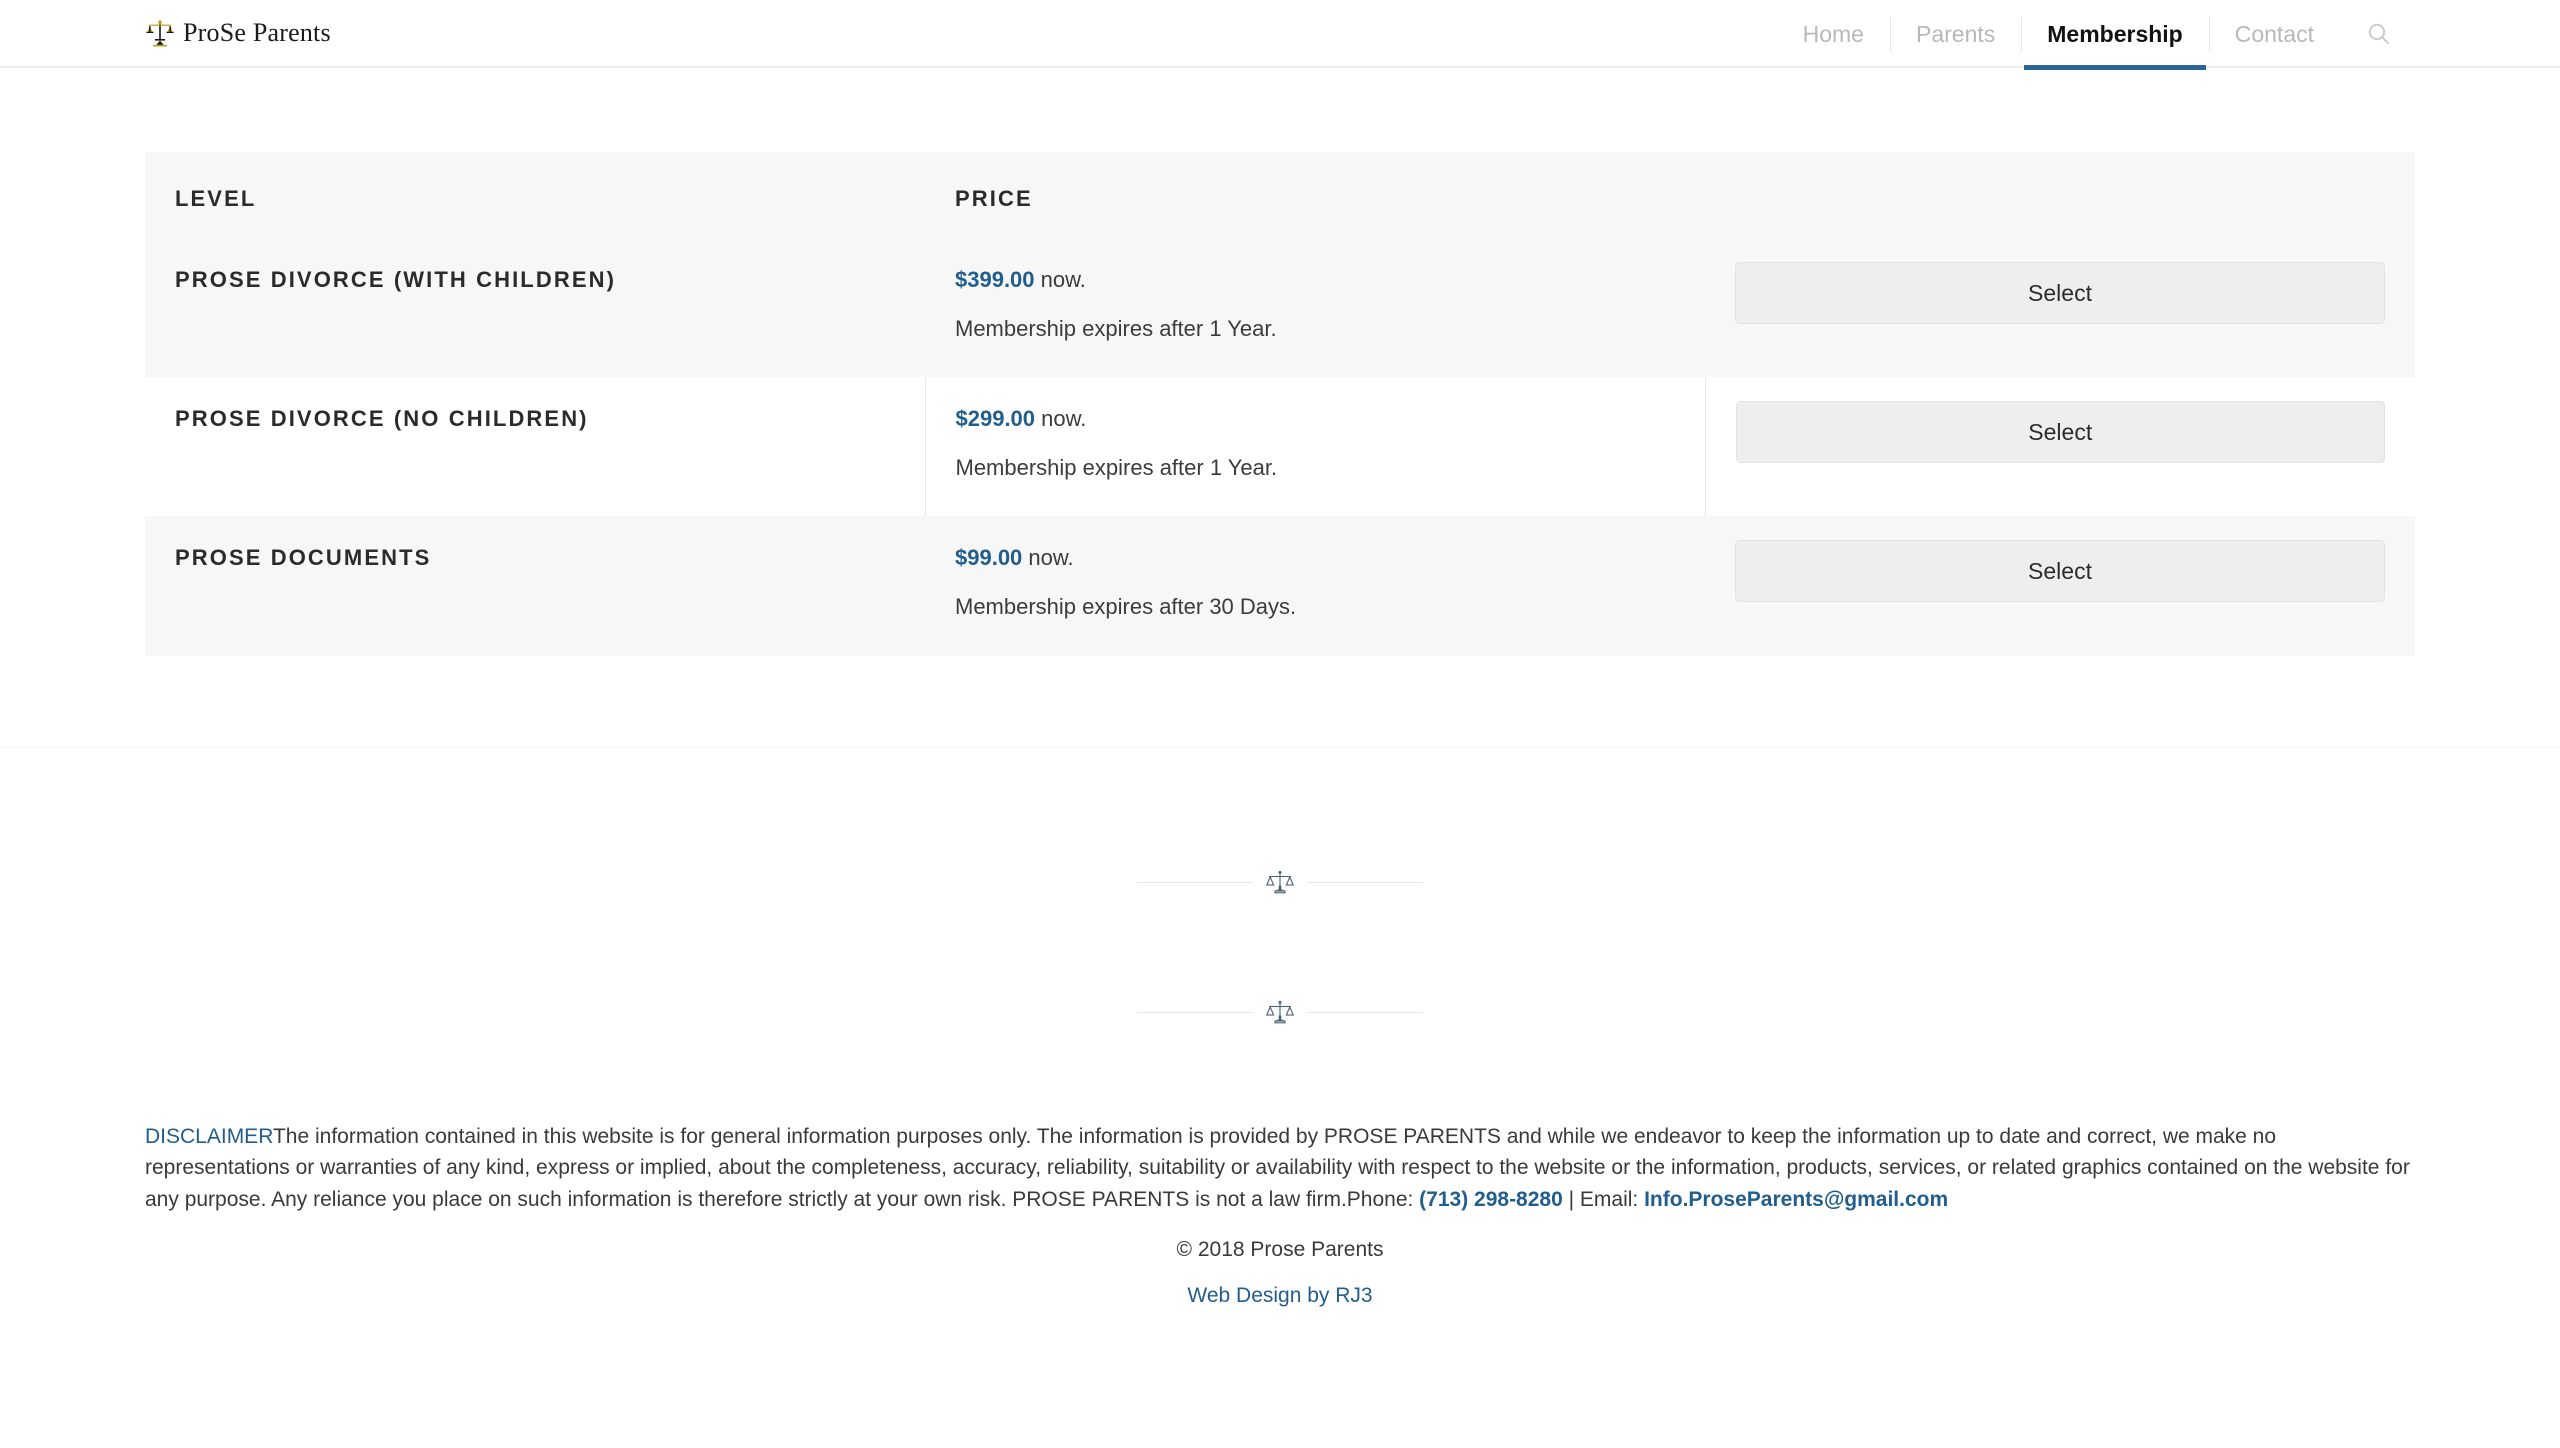  Describe the element at coordinates (1833, 34) in the screenshot. I see `nav-item-home: Home` at that location.